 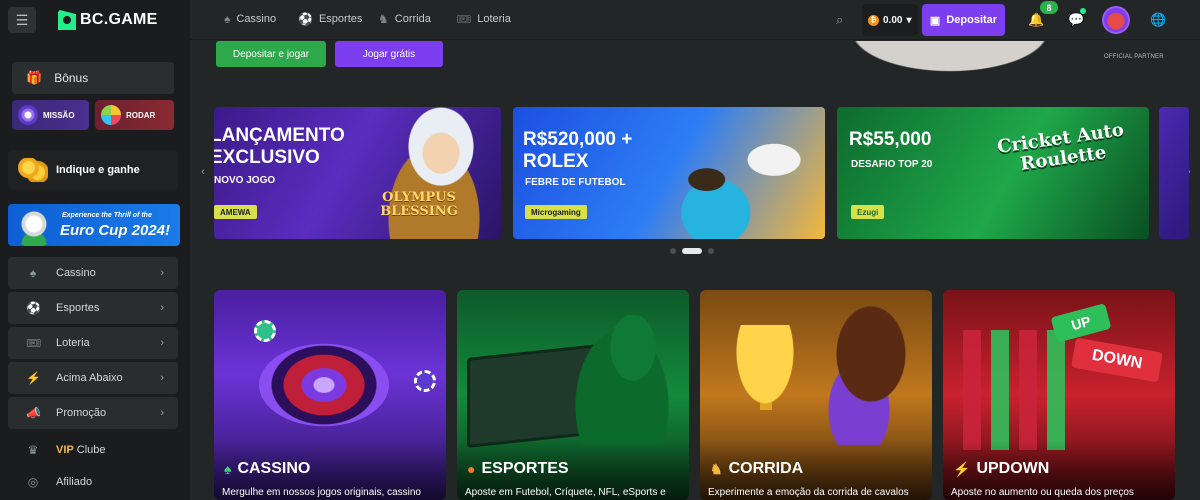 I want to click on menu-toggle-button: ☰, so click(x=22, y=20).